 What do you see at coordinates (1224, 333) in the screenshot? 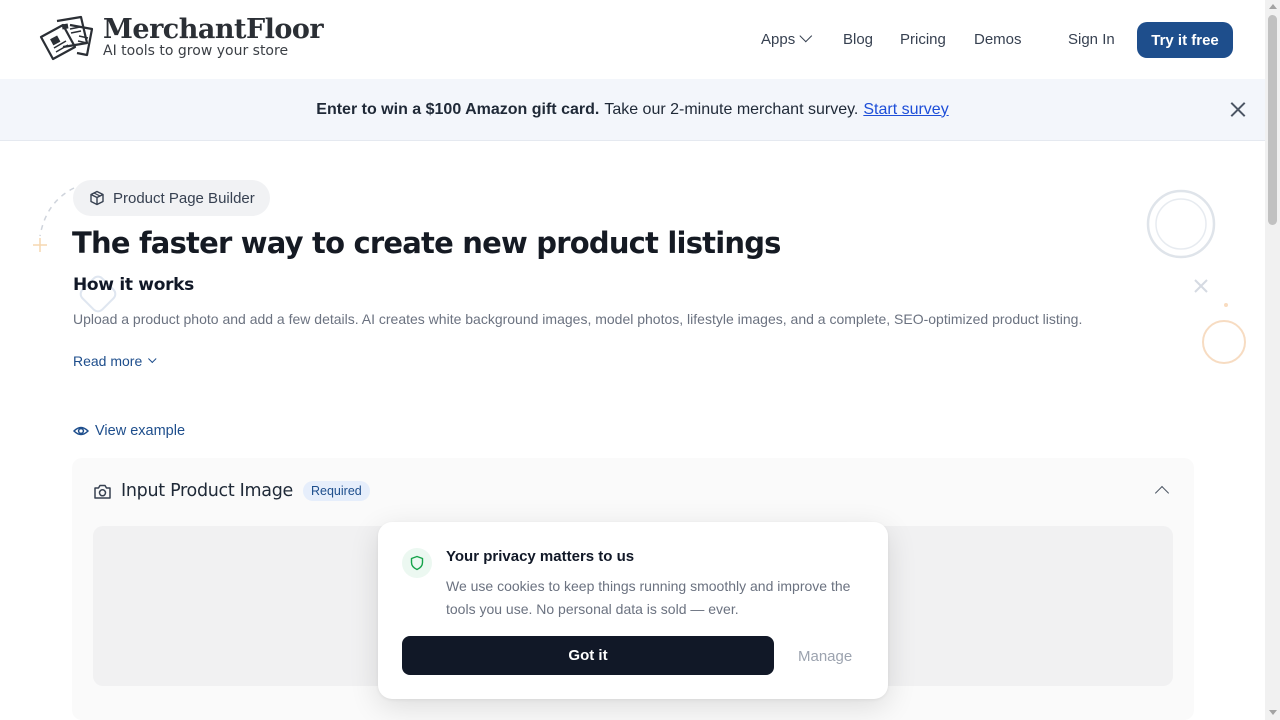
I see `decorative-orange-ring` at bounding box center [1224, 333].